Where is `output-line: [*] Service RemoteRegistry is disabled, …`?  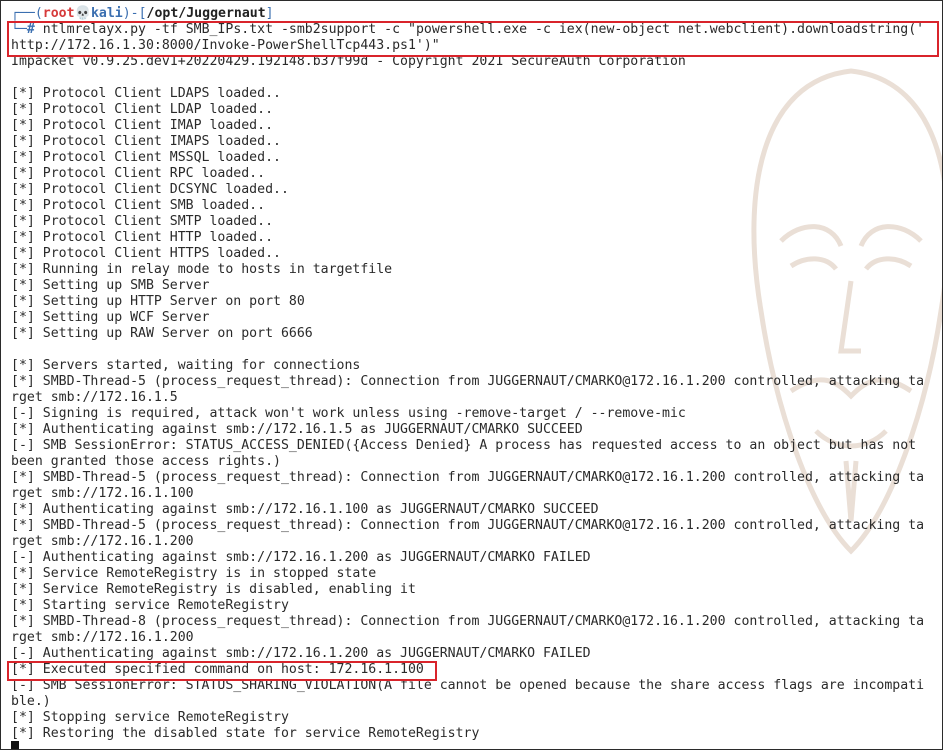
output-line: [*] Service RemoteRegistry is disabled, … is located at coordinates (213, 589).